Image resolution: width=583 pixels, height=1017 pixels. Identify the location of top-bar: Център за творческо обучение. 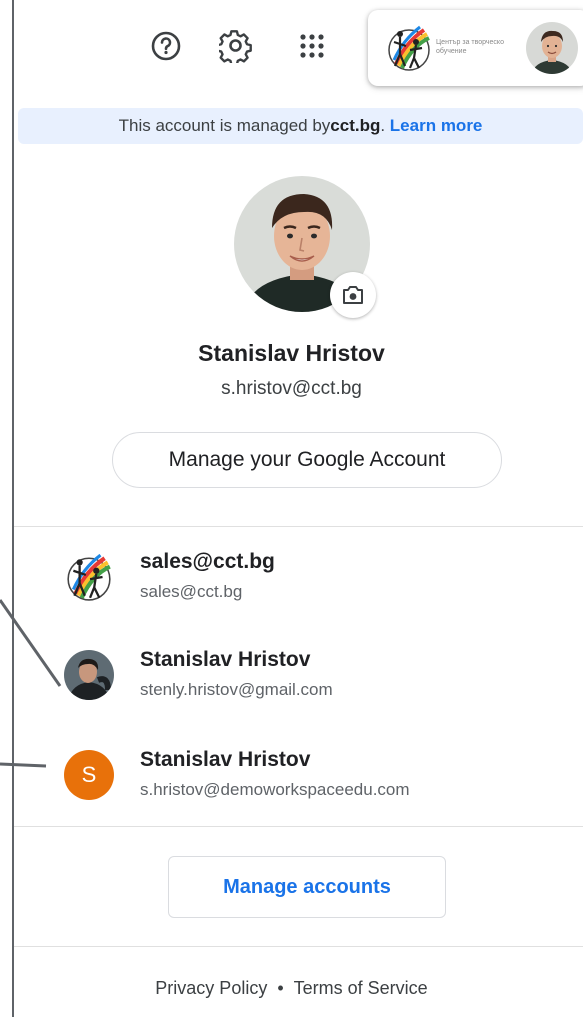
(298, 46).